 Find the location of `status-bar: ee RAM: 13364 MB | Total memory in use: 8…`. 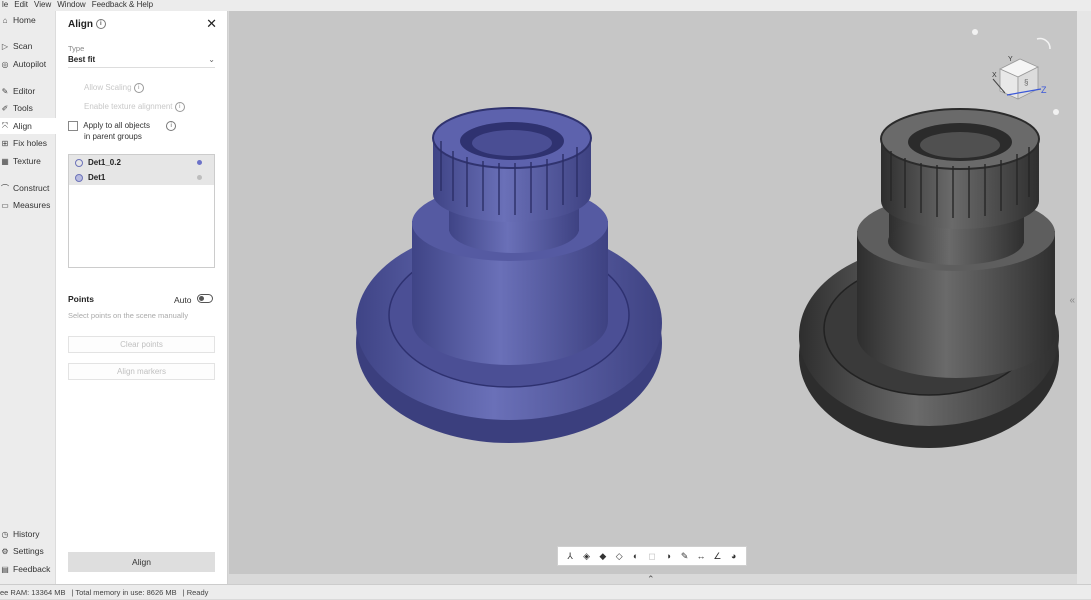

status-bar: ee RAM: 13364 MB | Total memory in use: 8… is located at coordinates (545, 591).